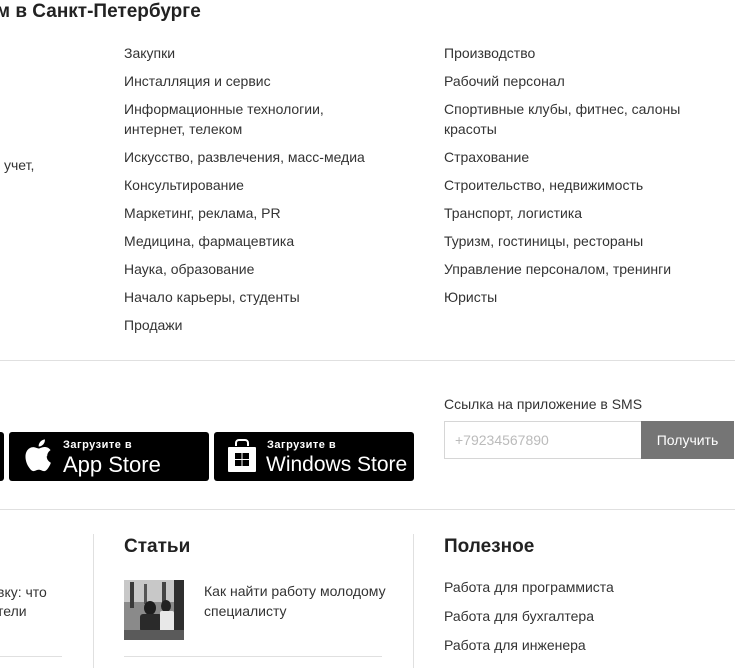 This screenshot has width=755, height=668. What do you see at coordinates (269, 157) in the screenshot?
I see `category-link: Искусство, развлечения, масс-медиа` at bounding box center [269, 157].